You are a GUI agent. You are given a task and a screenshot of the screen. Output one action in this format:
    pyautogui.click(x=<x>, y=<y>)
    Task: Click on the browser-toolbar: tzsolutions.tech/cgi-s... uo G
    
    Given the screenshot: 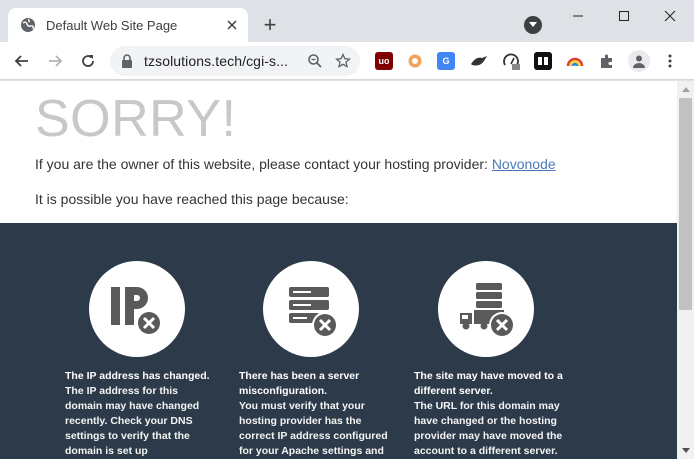 What is the action you would take?
    pyautogui.click(x=347, y=61)
    